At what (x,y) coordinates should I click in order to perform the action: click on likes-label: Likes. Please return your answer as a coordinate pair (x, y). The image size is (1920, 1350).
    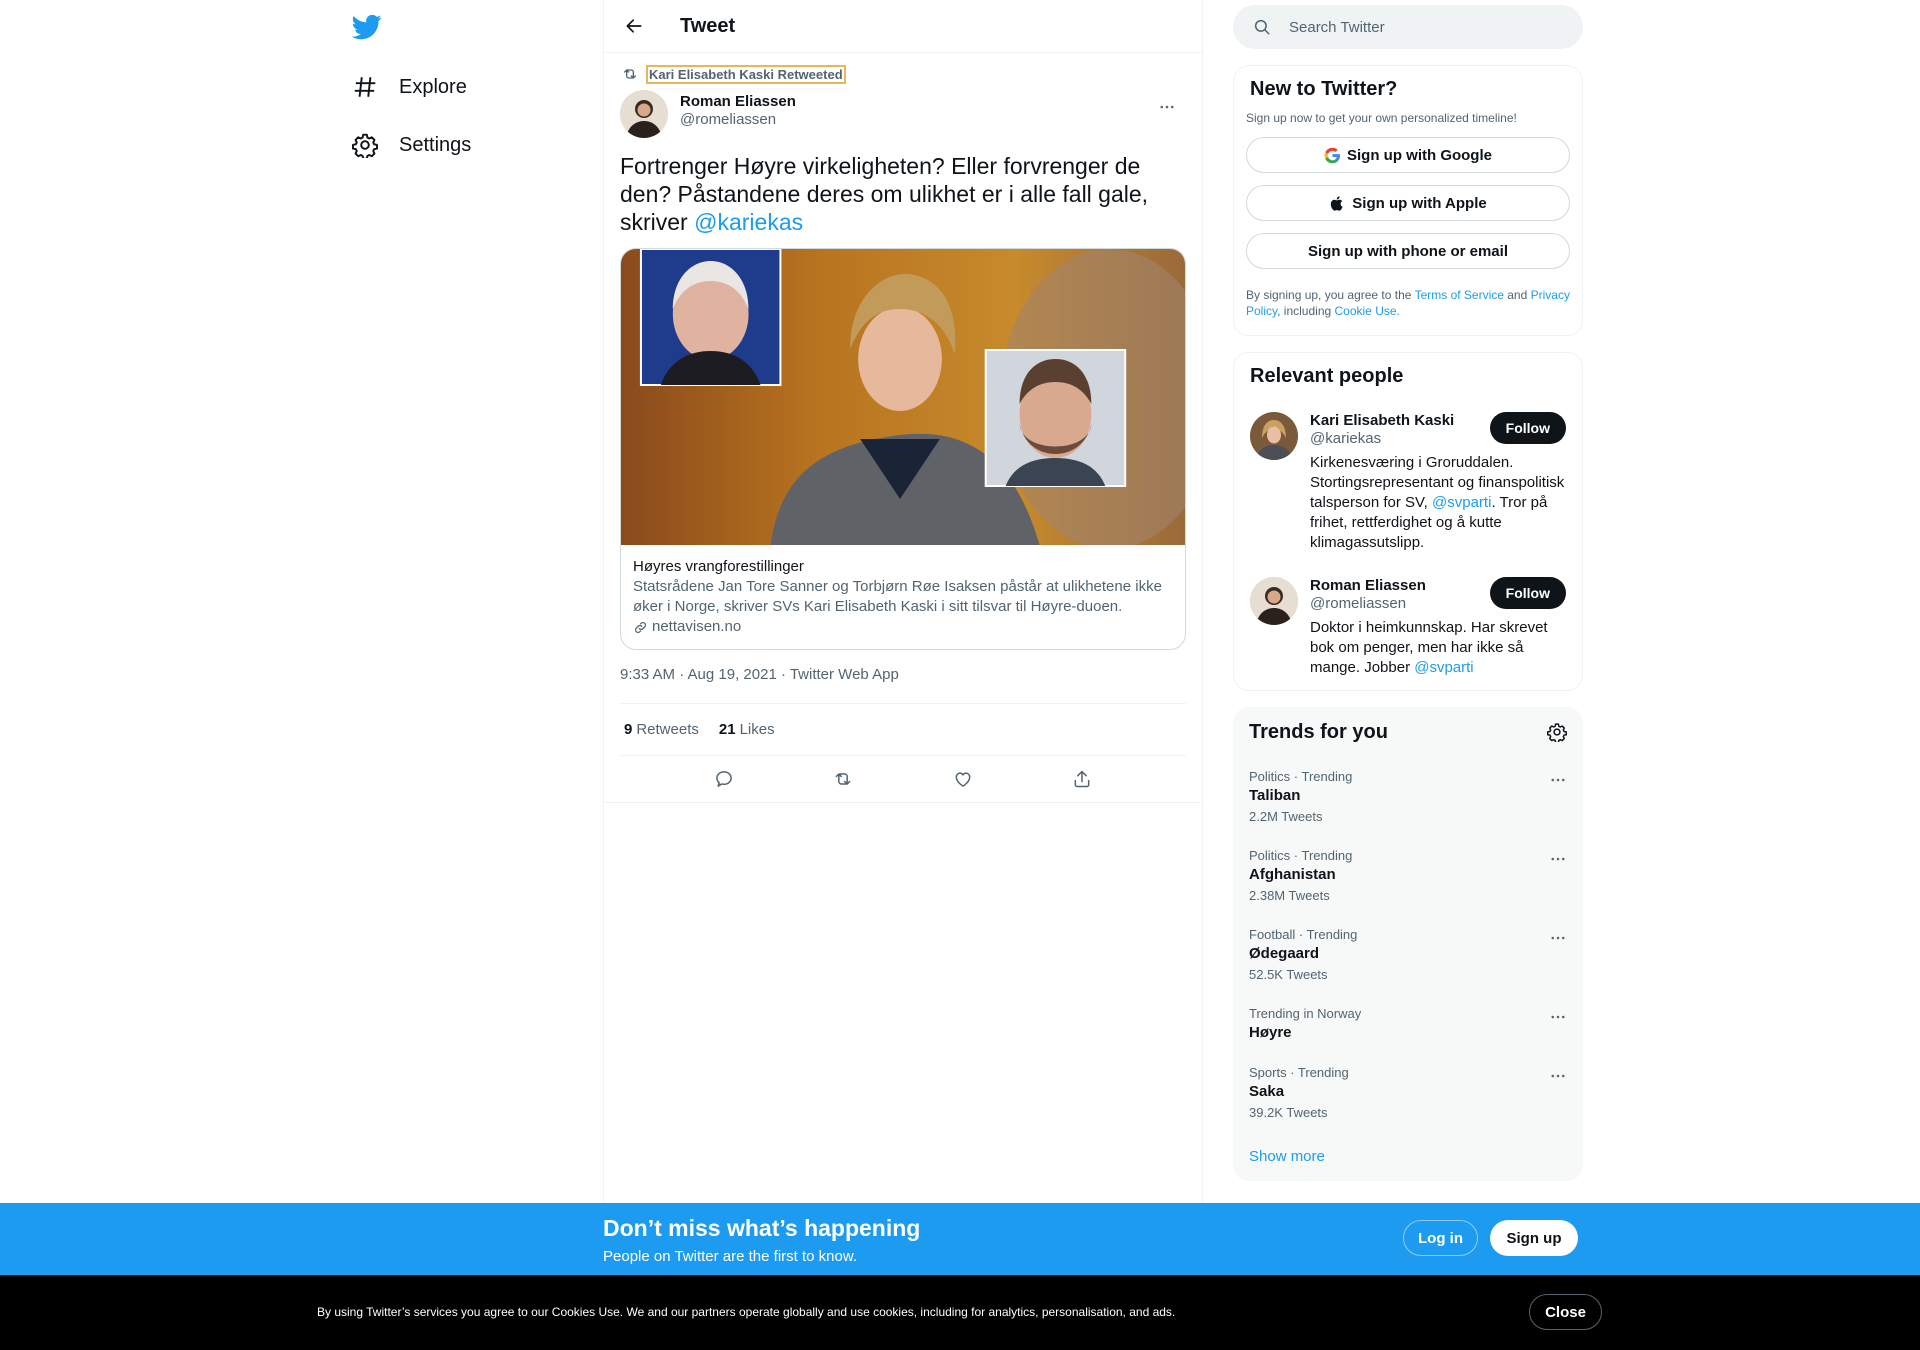
    Looking at the image, I should click on (757, 729).